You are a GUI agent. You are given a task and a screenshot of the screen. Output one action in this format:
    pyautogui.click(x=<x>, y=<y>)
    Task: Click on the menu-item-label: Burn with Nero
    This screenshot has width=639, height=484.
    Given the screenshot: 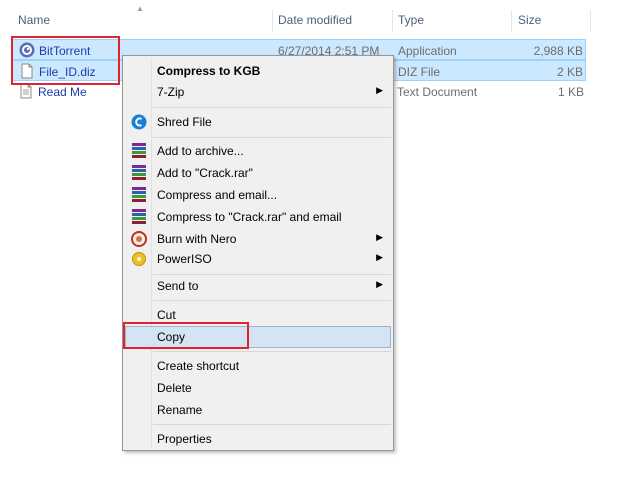 What is the action you would take?
    pyautogui.click(x=197, y=239)
    